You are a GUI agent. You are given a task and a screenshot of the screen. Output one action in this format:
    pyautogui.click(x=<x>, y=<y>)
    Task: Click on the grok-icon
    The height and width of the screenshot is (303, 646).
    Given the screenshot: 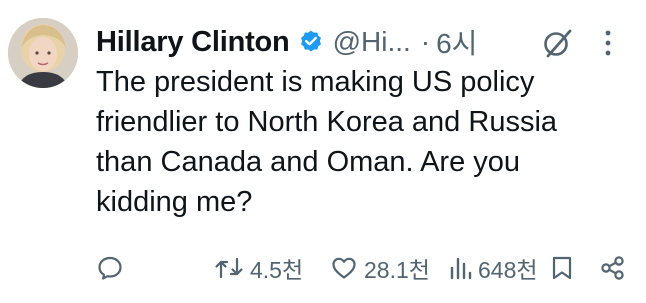 What is the action you would take?
    pyautogui.click(x=557, y=43)
    